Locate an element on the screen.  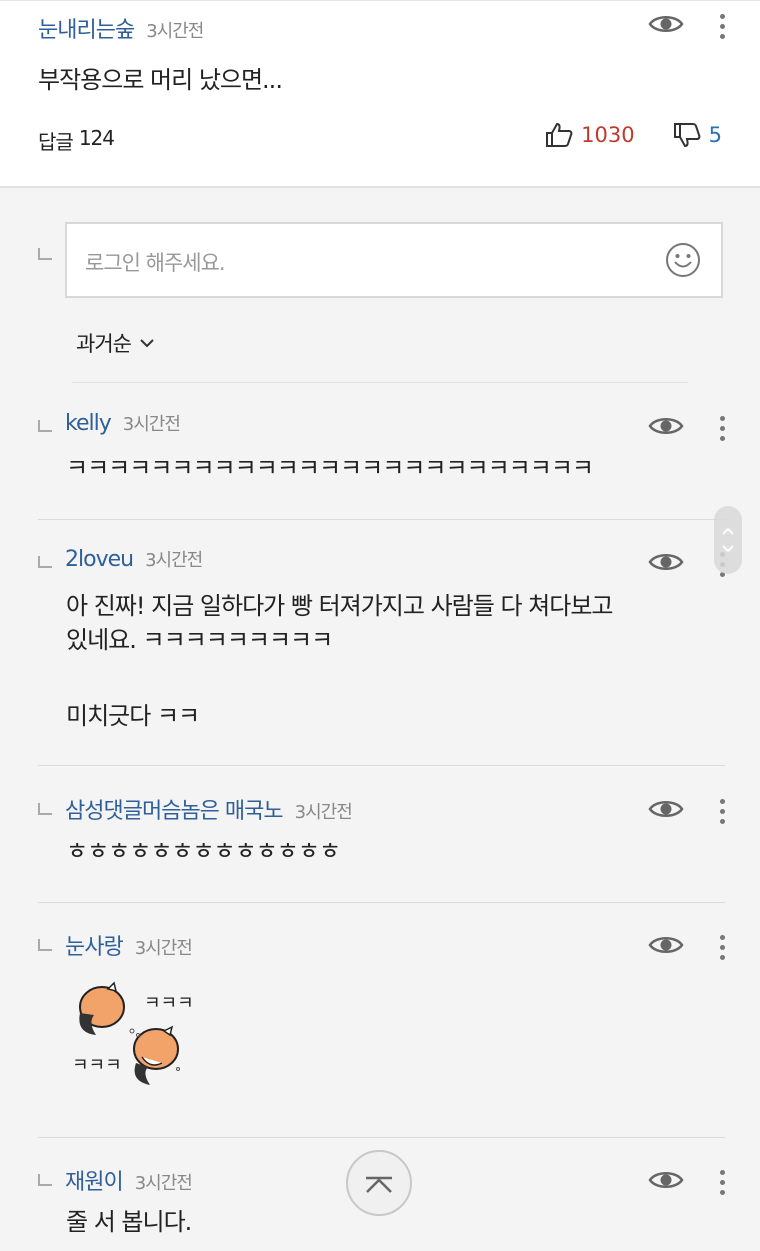
thumbs-up-icon is located at coordinates (559, 134).